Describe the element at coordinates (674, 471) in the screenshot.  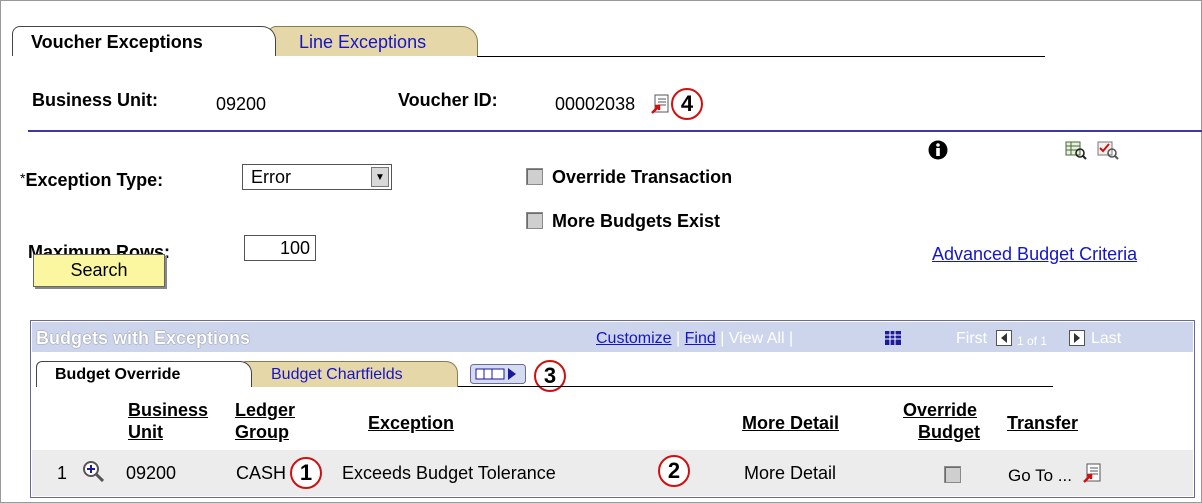
I see `callout-2: 2` at that location.